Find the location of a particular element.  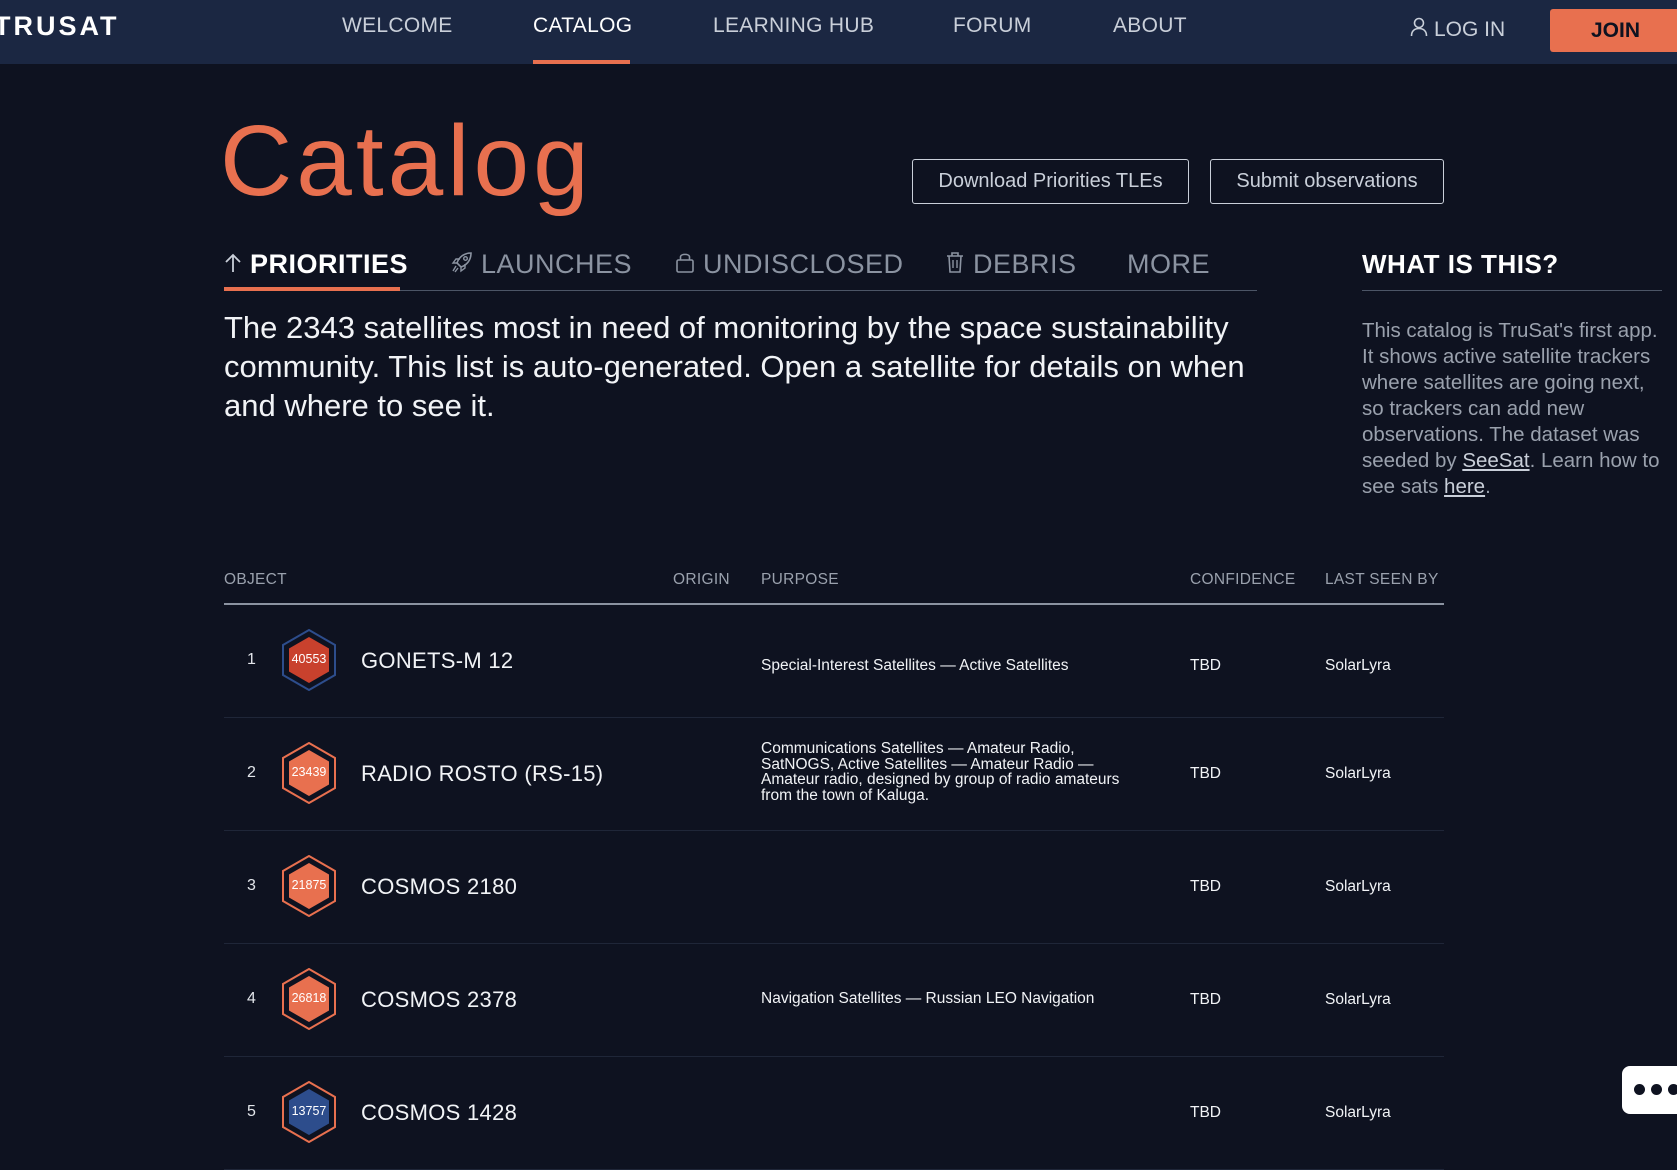

seesat-link: SeeSat is located at coordinates (1495, 460).